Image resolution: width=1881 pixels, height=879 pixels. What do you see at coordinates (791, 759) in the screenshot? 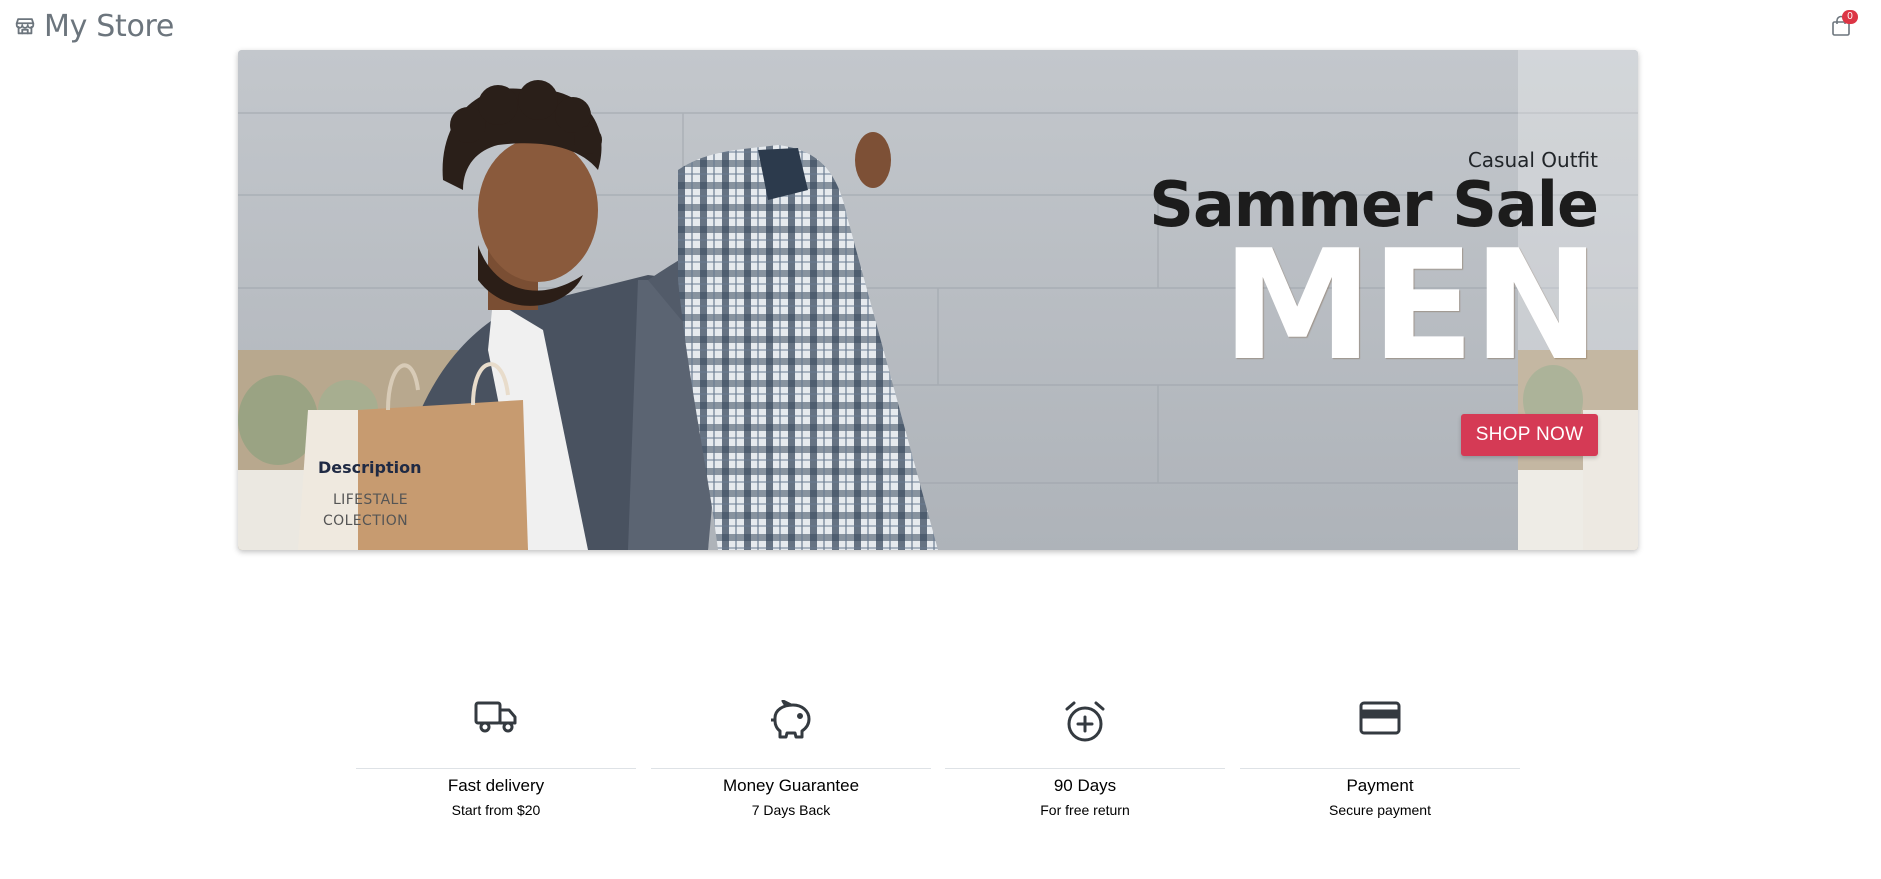
I see `feature-money-guarantee: Money Guarantee 7 Days Back` at bounding box center [791, 759].